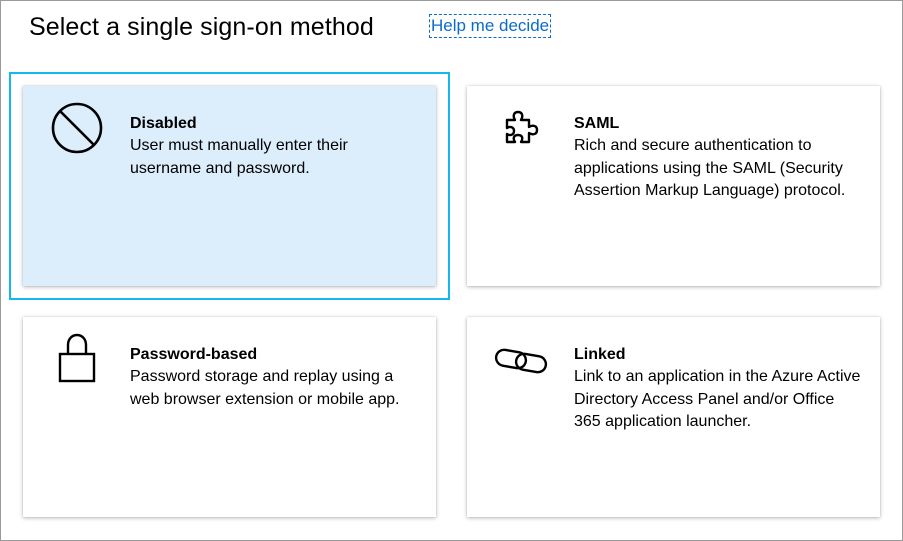 Image resolution: width=903 pixels, height=541 pixels. Describe the element at coordinates (597, 123) in the screenshot. I see `tile-title: SAML` at that location.